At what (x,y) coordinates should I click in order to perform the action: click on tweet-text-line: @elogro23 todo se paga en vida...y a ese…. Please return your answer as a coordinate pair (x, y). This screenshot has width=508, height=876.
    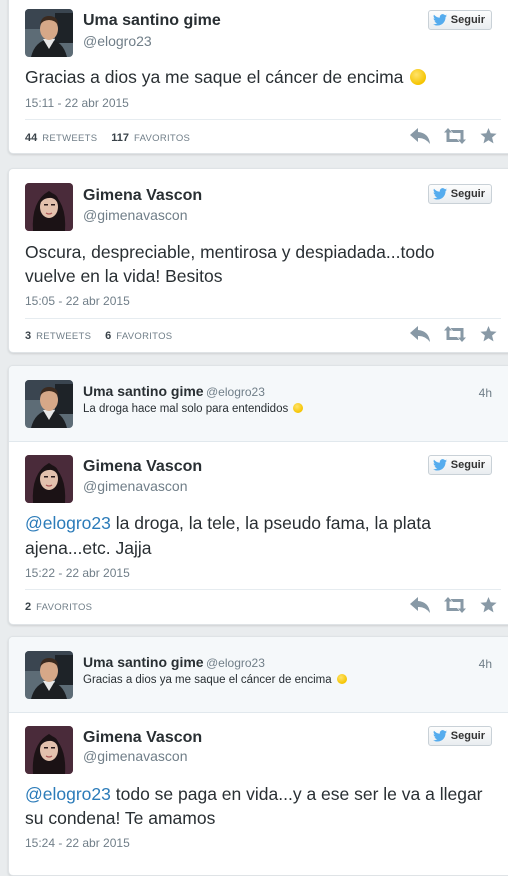
    Looking at the image, I should click on (254, 794).